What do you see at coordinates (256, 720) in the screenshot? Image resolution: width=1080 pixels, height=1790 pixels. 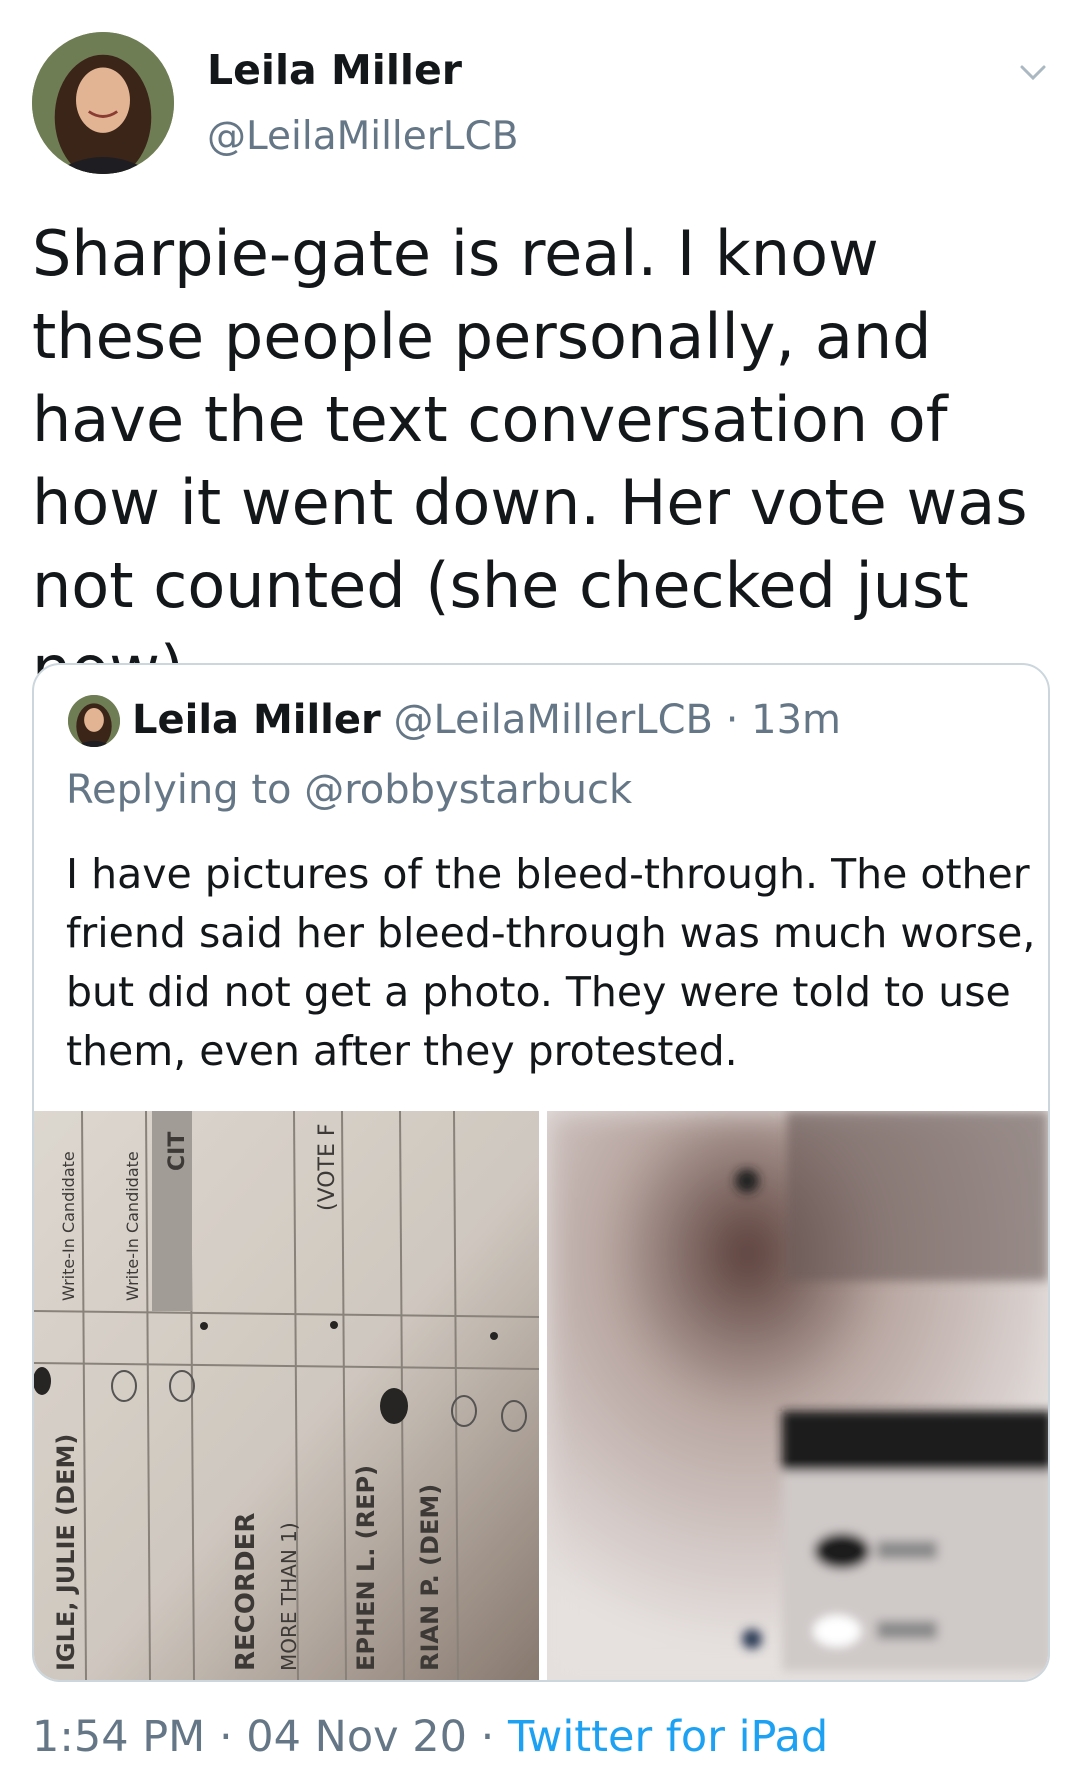 I see `quoted-author-name: Leila Miller` at bounding box center [256, 720].